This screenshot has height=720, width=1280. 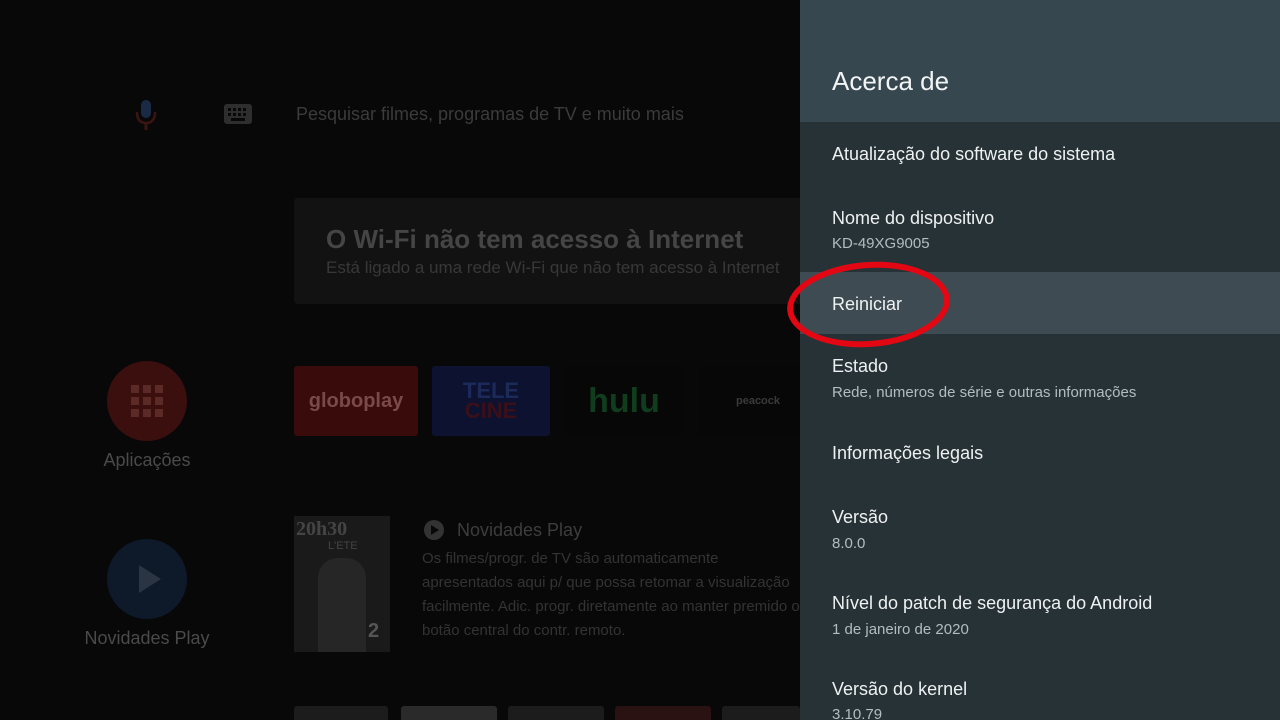 What do you see at coordinates (524, 630) in the screenshot?
I see `promo-description-line: botão central do contr. remoto.` at bounding box center [524, 630].